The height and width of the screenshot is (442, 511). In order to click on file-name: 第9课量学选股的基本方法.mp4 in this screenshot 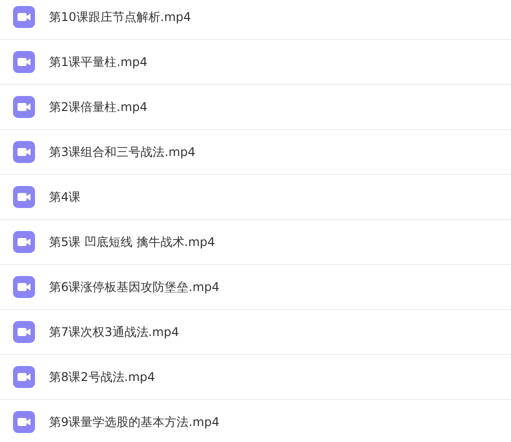, I will do `click(134, 422)`.